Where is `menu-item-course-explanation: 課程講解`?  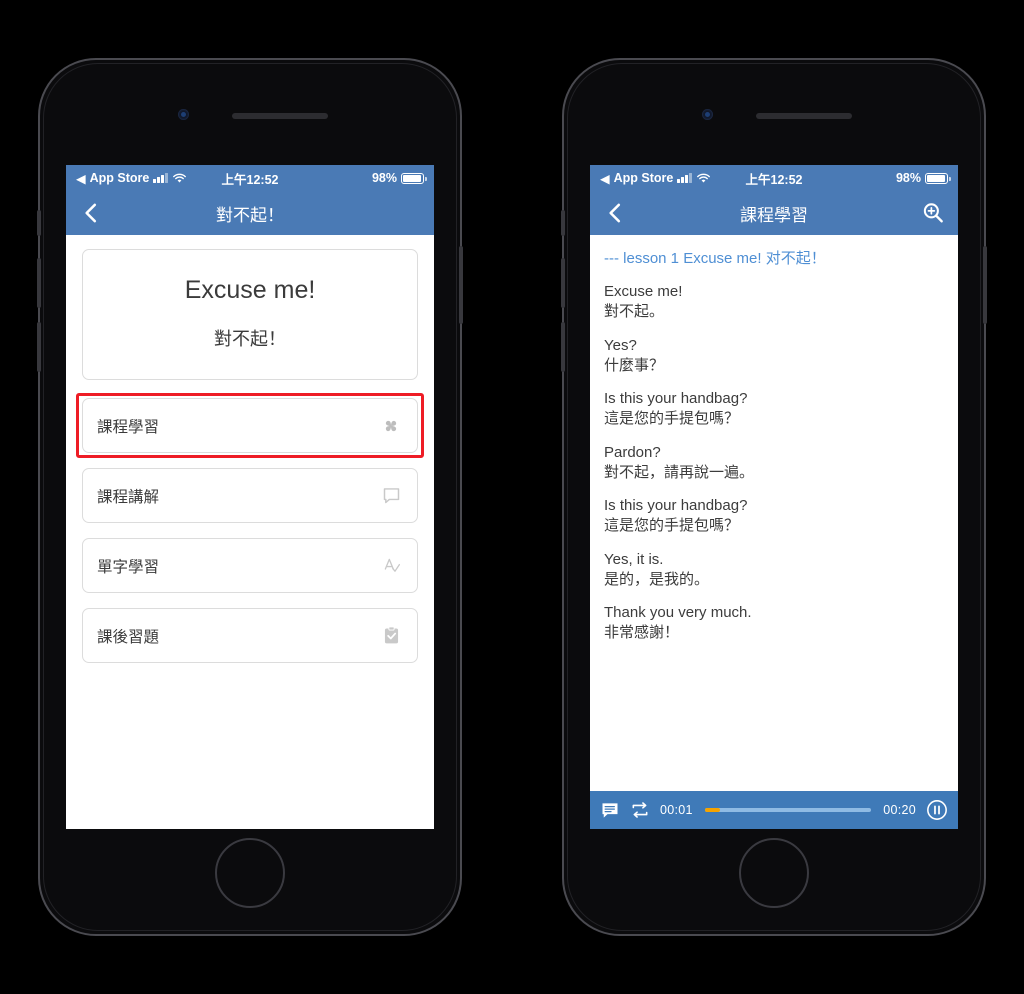 menu-item-course-explanation: 課程講解 is located at coordinates (250, 495).